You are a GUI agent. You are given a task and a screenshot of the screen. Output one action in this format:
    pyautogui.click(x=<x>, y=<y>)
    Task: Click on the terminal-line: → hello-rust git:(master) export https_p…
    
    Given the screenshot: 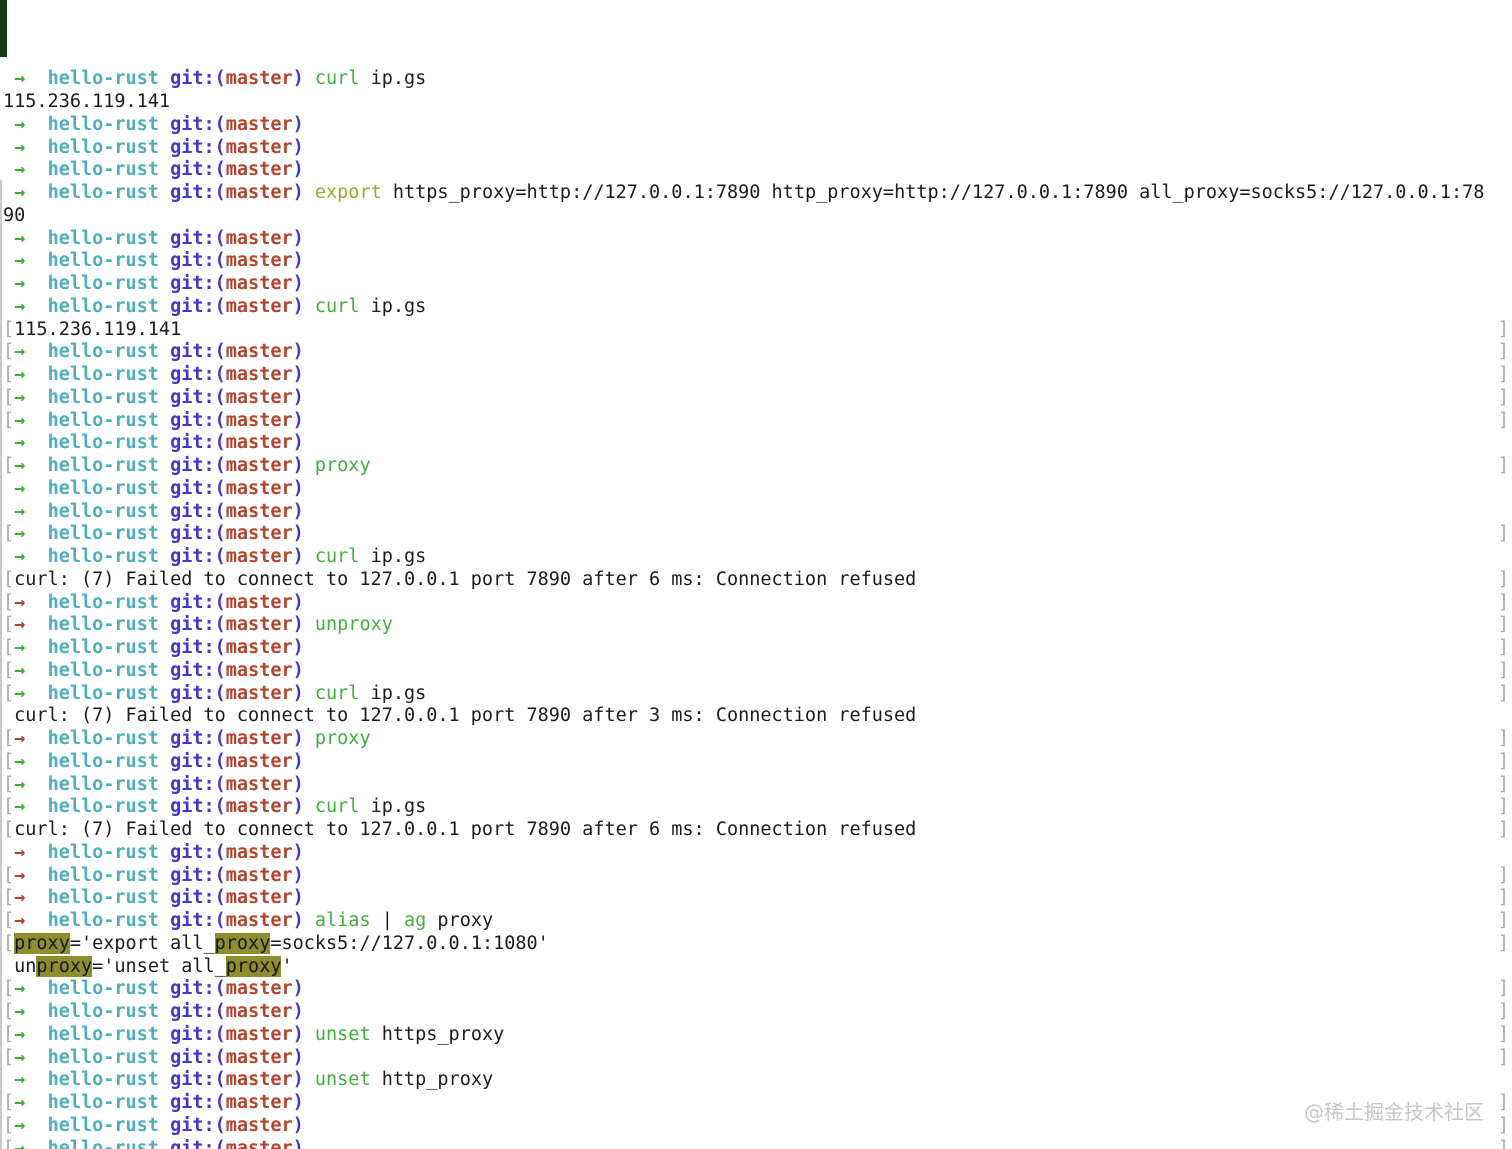 What is the action you would take?
    pyautogui.click(x=756, y=193)
    